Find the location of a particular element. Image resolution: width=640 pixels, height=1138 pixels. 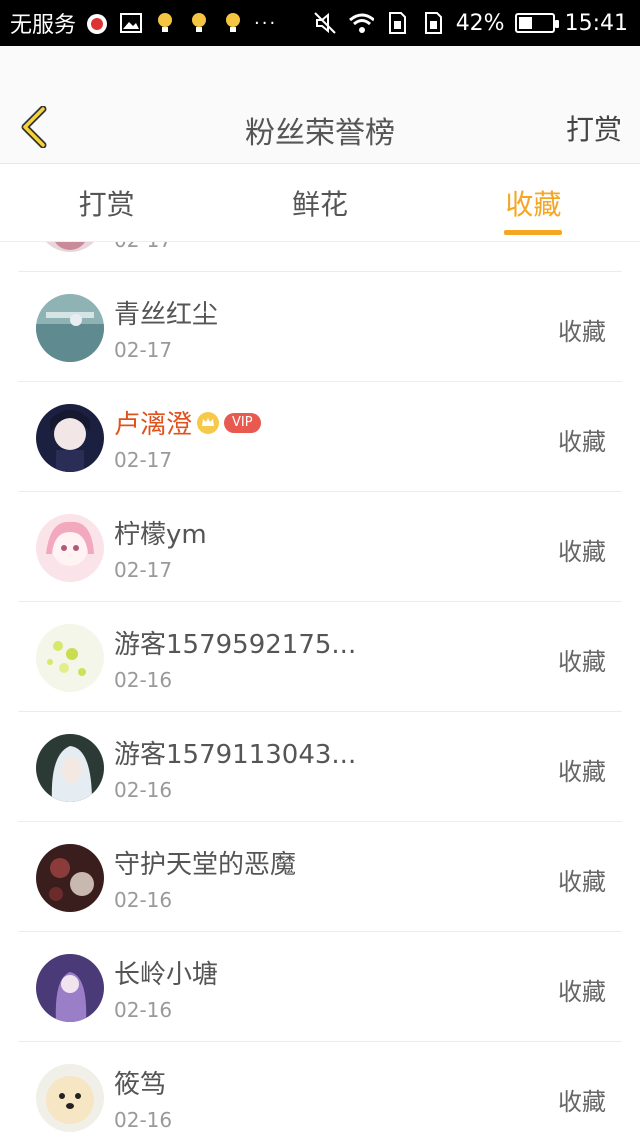

tab-label: 打赏 is located at coordinates (106, 204).